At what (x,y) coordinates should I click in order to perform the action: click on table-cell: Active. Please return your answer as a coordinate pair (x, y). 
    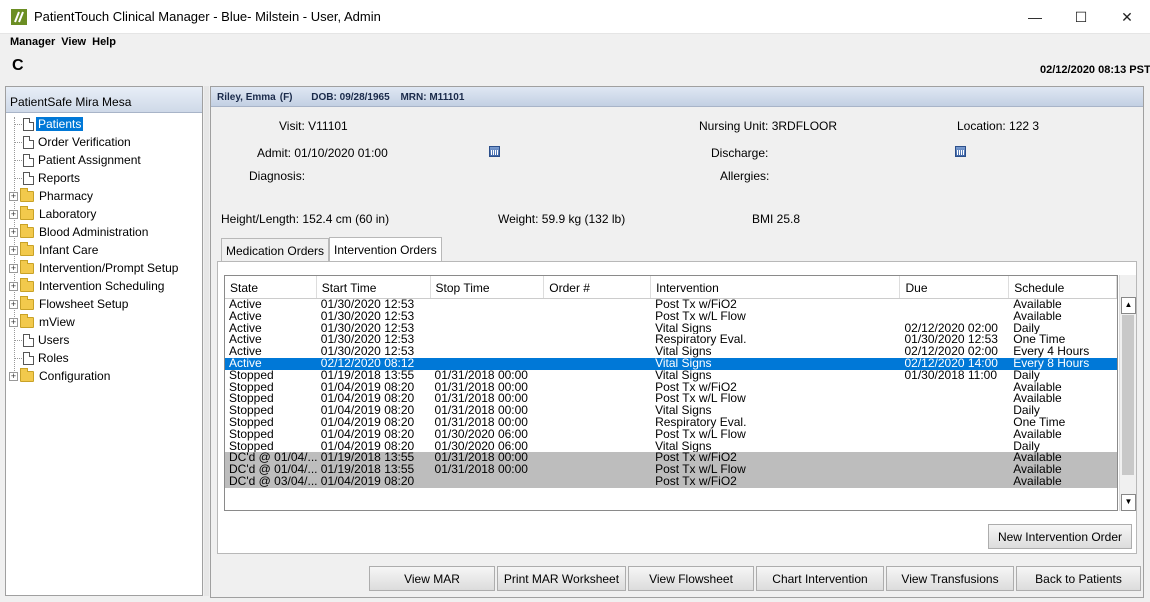
    Looking at the image, I should click on (245, 305).